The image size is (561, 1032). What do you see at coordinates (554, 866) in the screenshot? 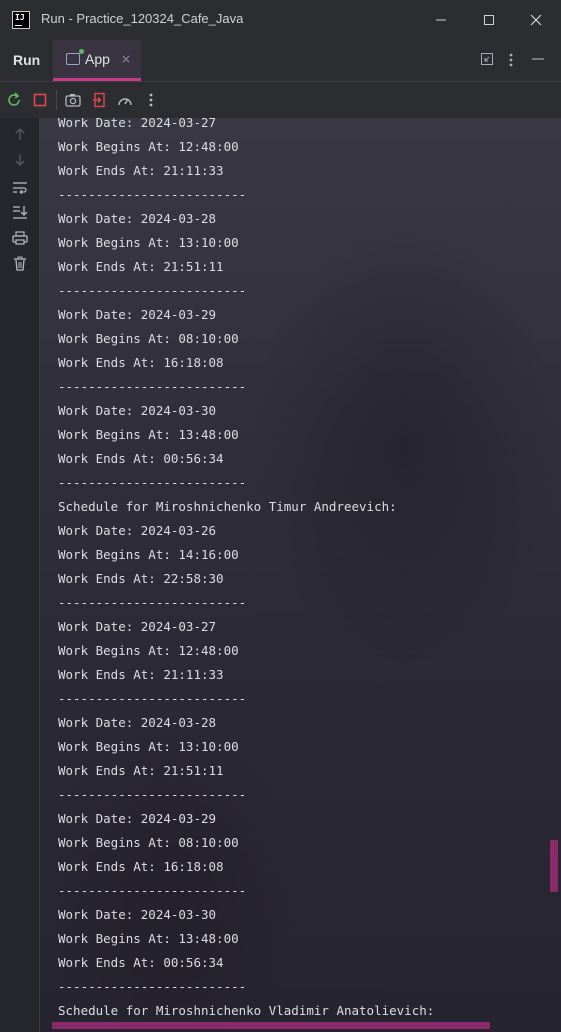
I see `vertical-scrollbar-thumb` at bounding box center [554, 866].